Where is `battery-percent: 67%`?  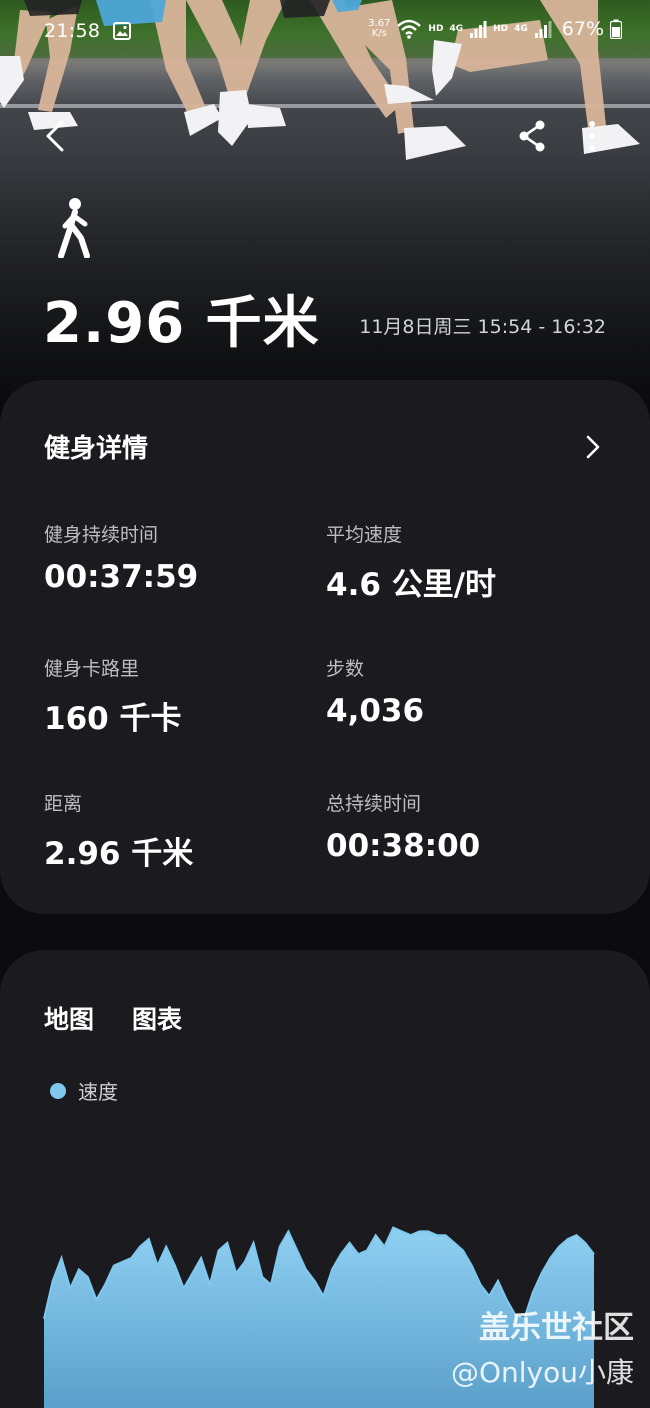 battery-percent: 67% is located at coordinates (582, 29).